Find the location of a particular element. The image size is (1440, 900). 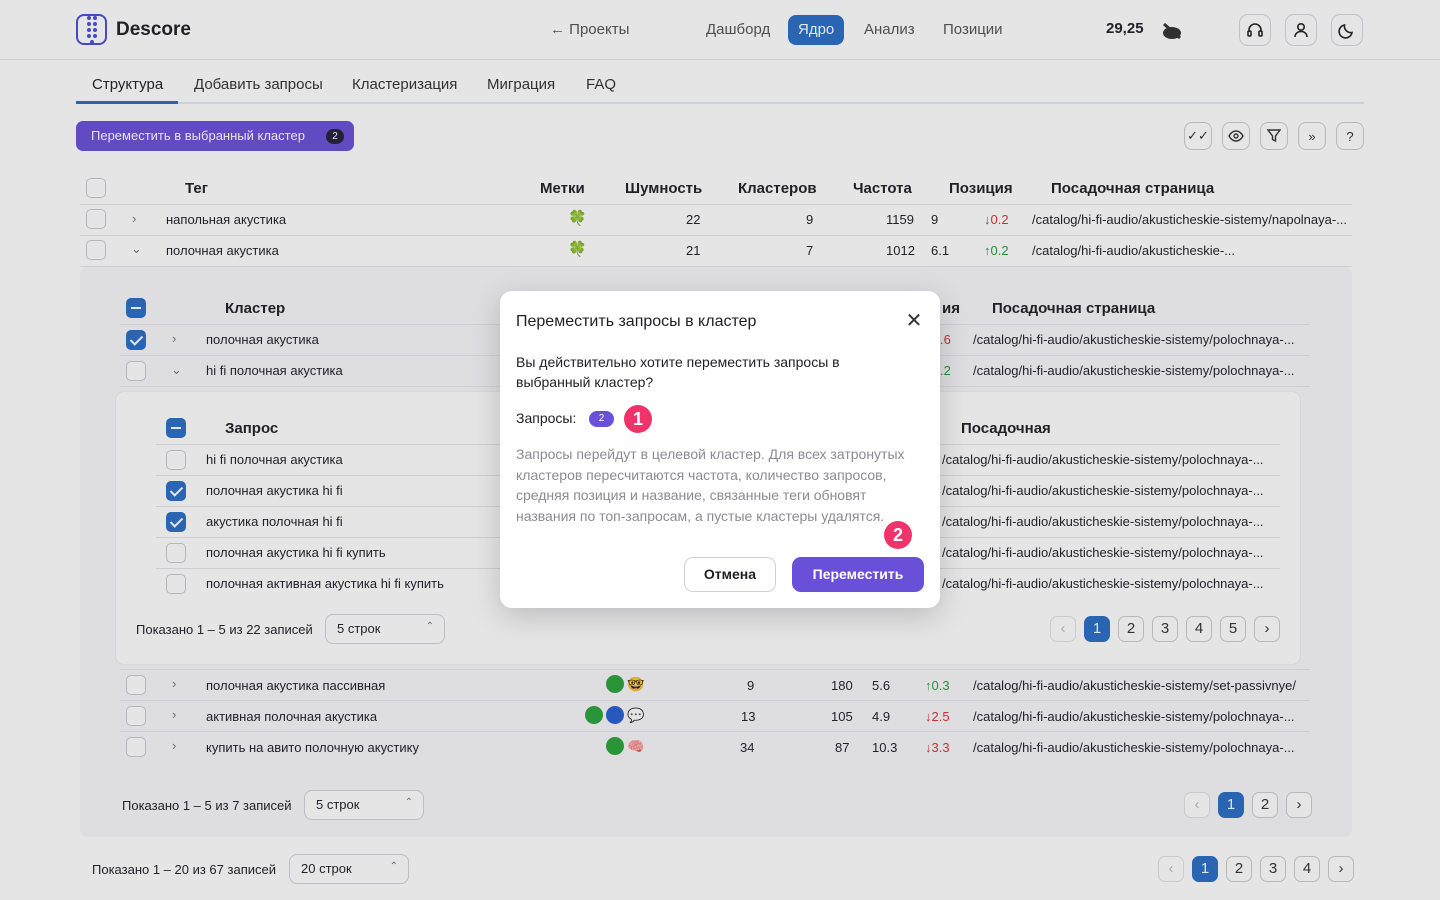

cancel-button: Отмена is located at coordinates (730, 574).